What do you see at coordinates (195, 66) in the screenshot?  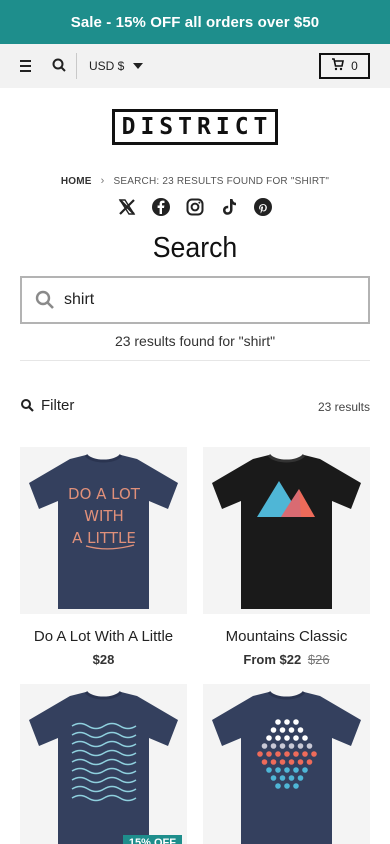 I see `top-bar: USD $ 0` at bounding box center [195, 66].